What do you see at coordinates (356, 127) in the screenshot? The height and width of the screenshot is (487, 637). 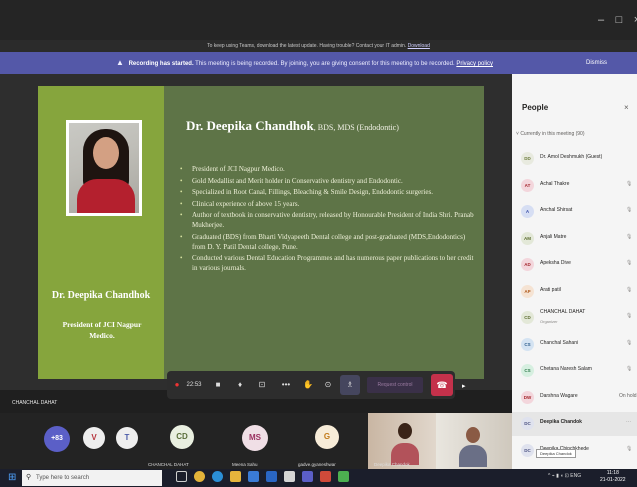 I see `slide-credentials: , BDS, MDS (Endodontic)` at bounding box center [356, 127].